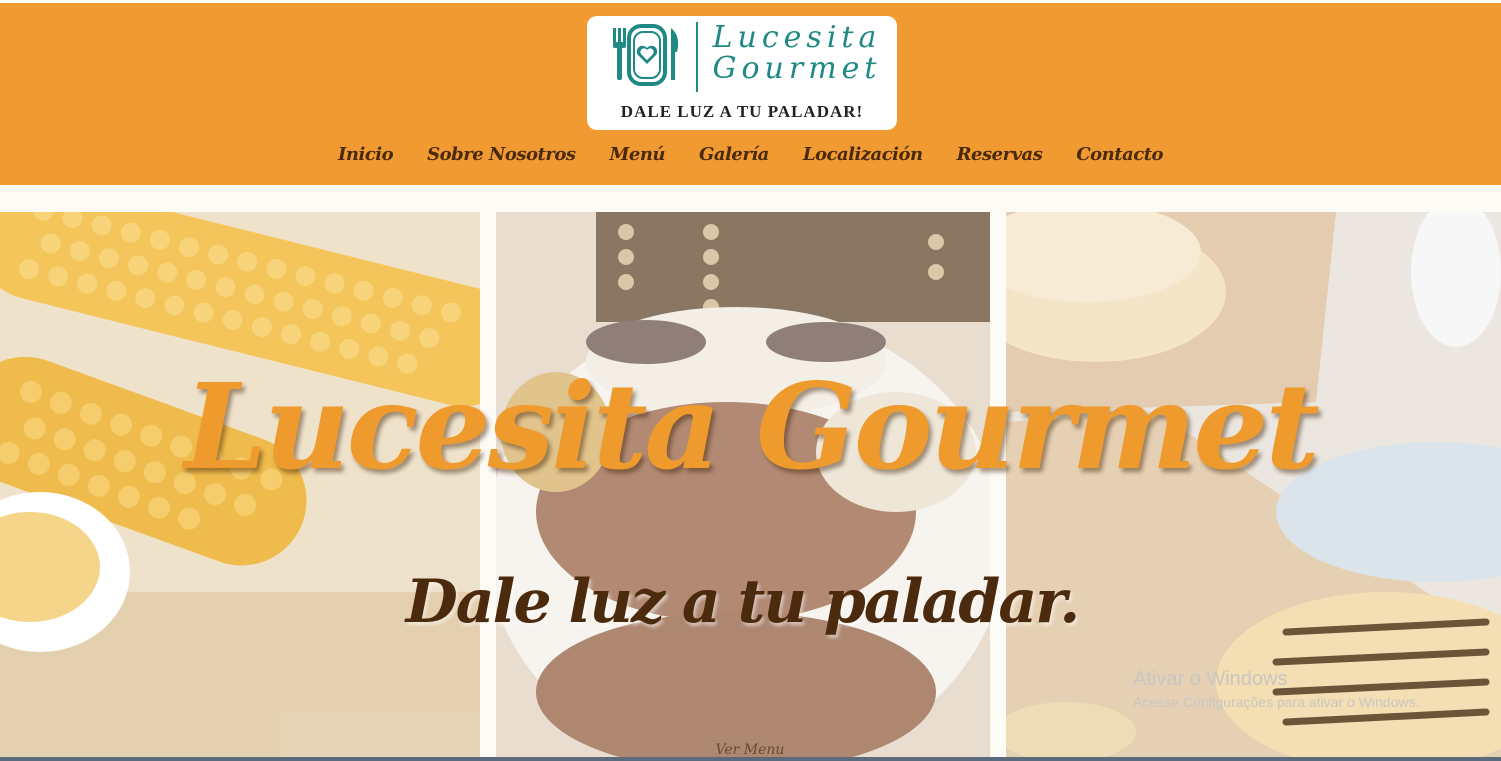 The image size is (1501, 761). I want to click on hero-title: Lucesita Gourmet, so click(752, 426).